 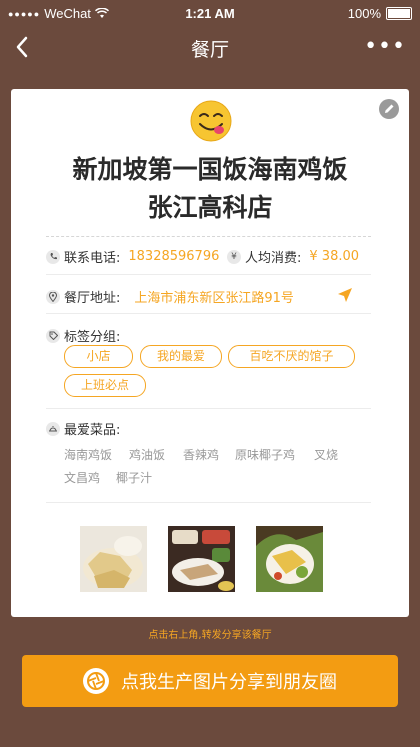 I want to click on tag-chip: 小店, so click(x=98, y=356).